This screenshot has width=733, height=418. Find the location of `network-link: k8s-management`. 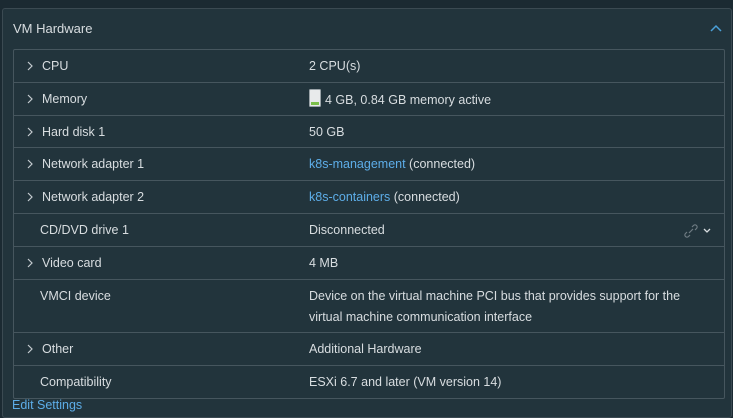

network-link: k8s-management is located at coordinates (357, 164).